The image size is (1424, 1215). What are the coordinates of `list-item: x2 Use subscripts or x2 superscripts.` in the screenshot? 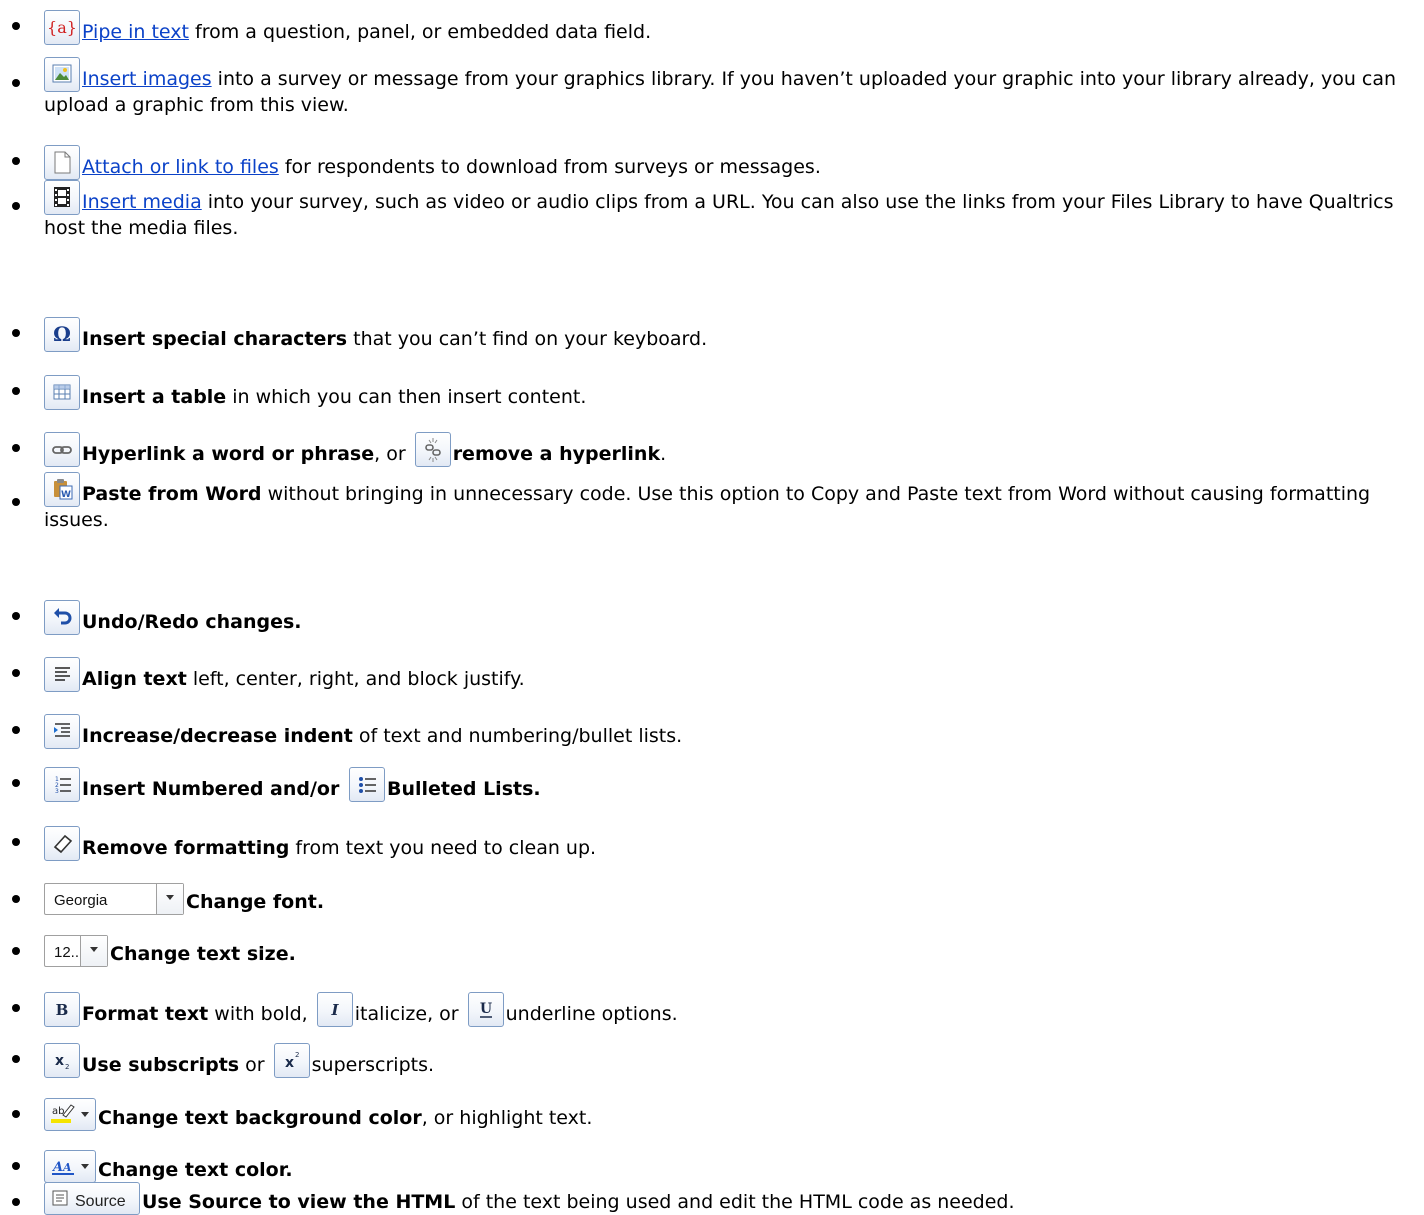 It's located at (712, 1052).